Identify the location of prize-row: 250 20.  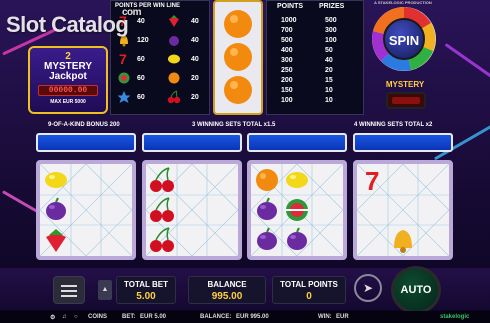
(307, 70).